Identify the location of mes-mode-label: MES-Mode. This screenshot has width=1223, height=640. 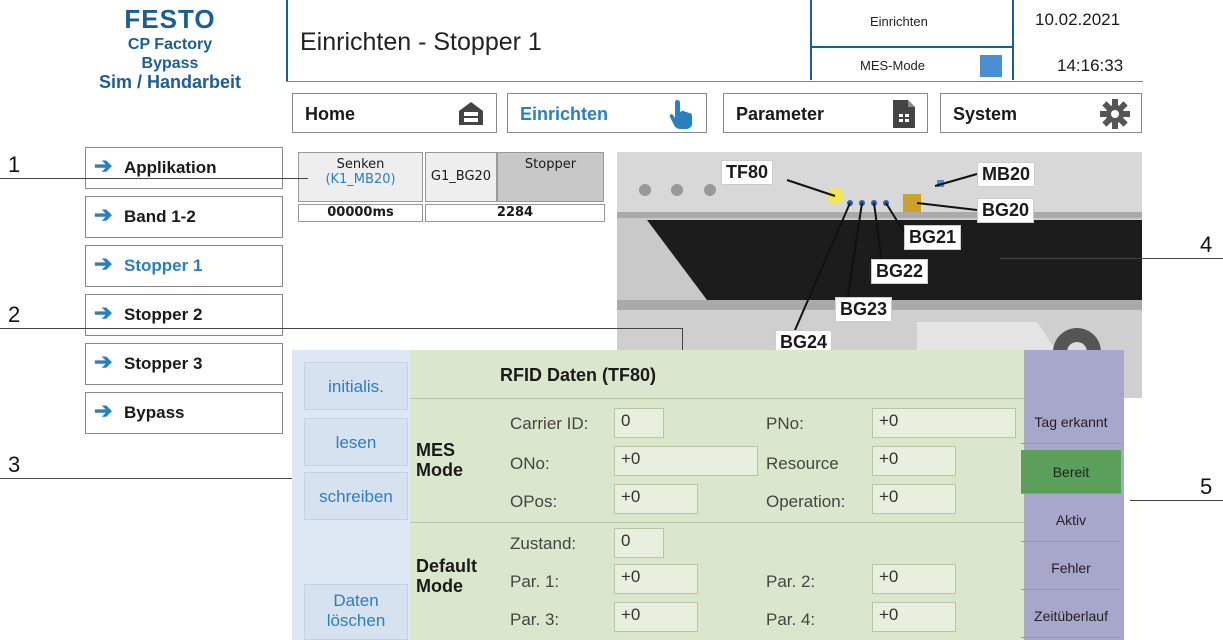
(893, 65).